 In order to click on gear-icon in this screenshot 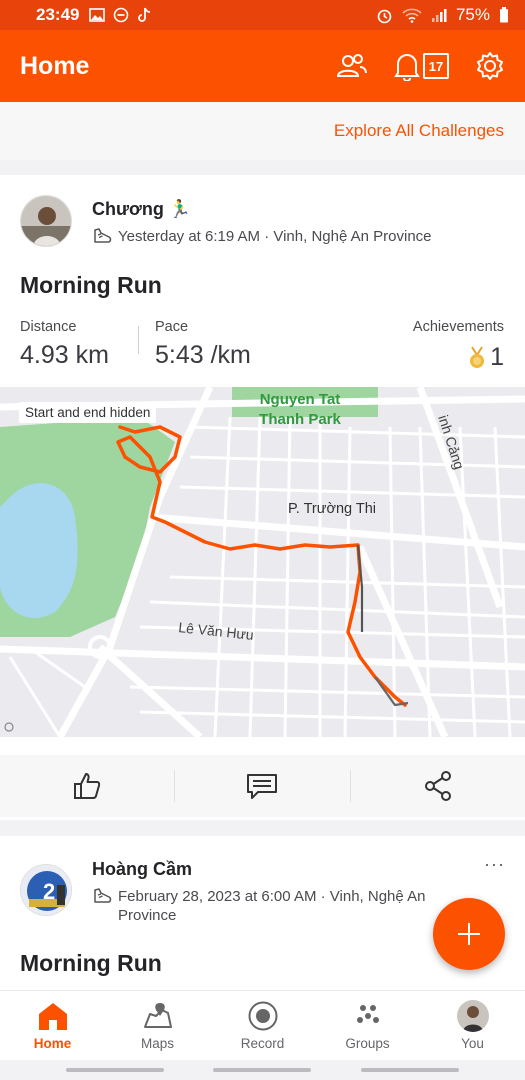, I will do `click(490, 66)`.